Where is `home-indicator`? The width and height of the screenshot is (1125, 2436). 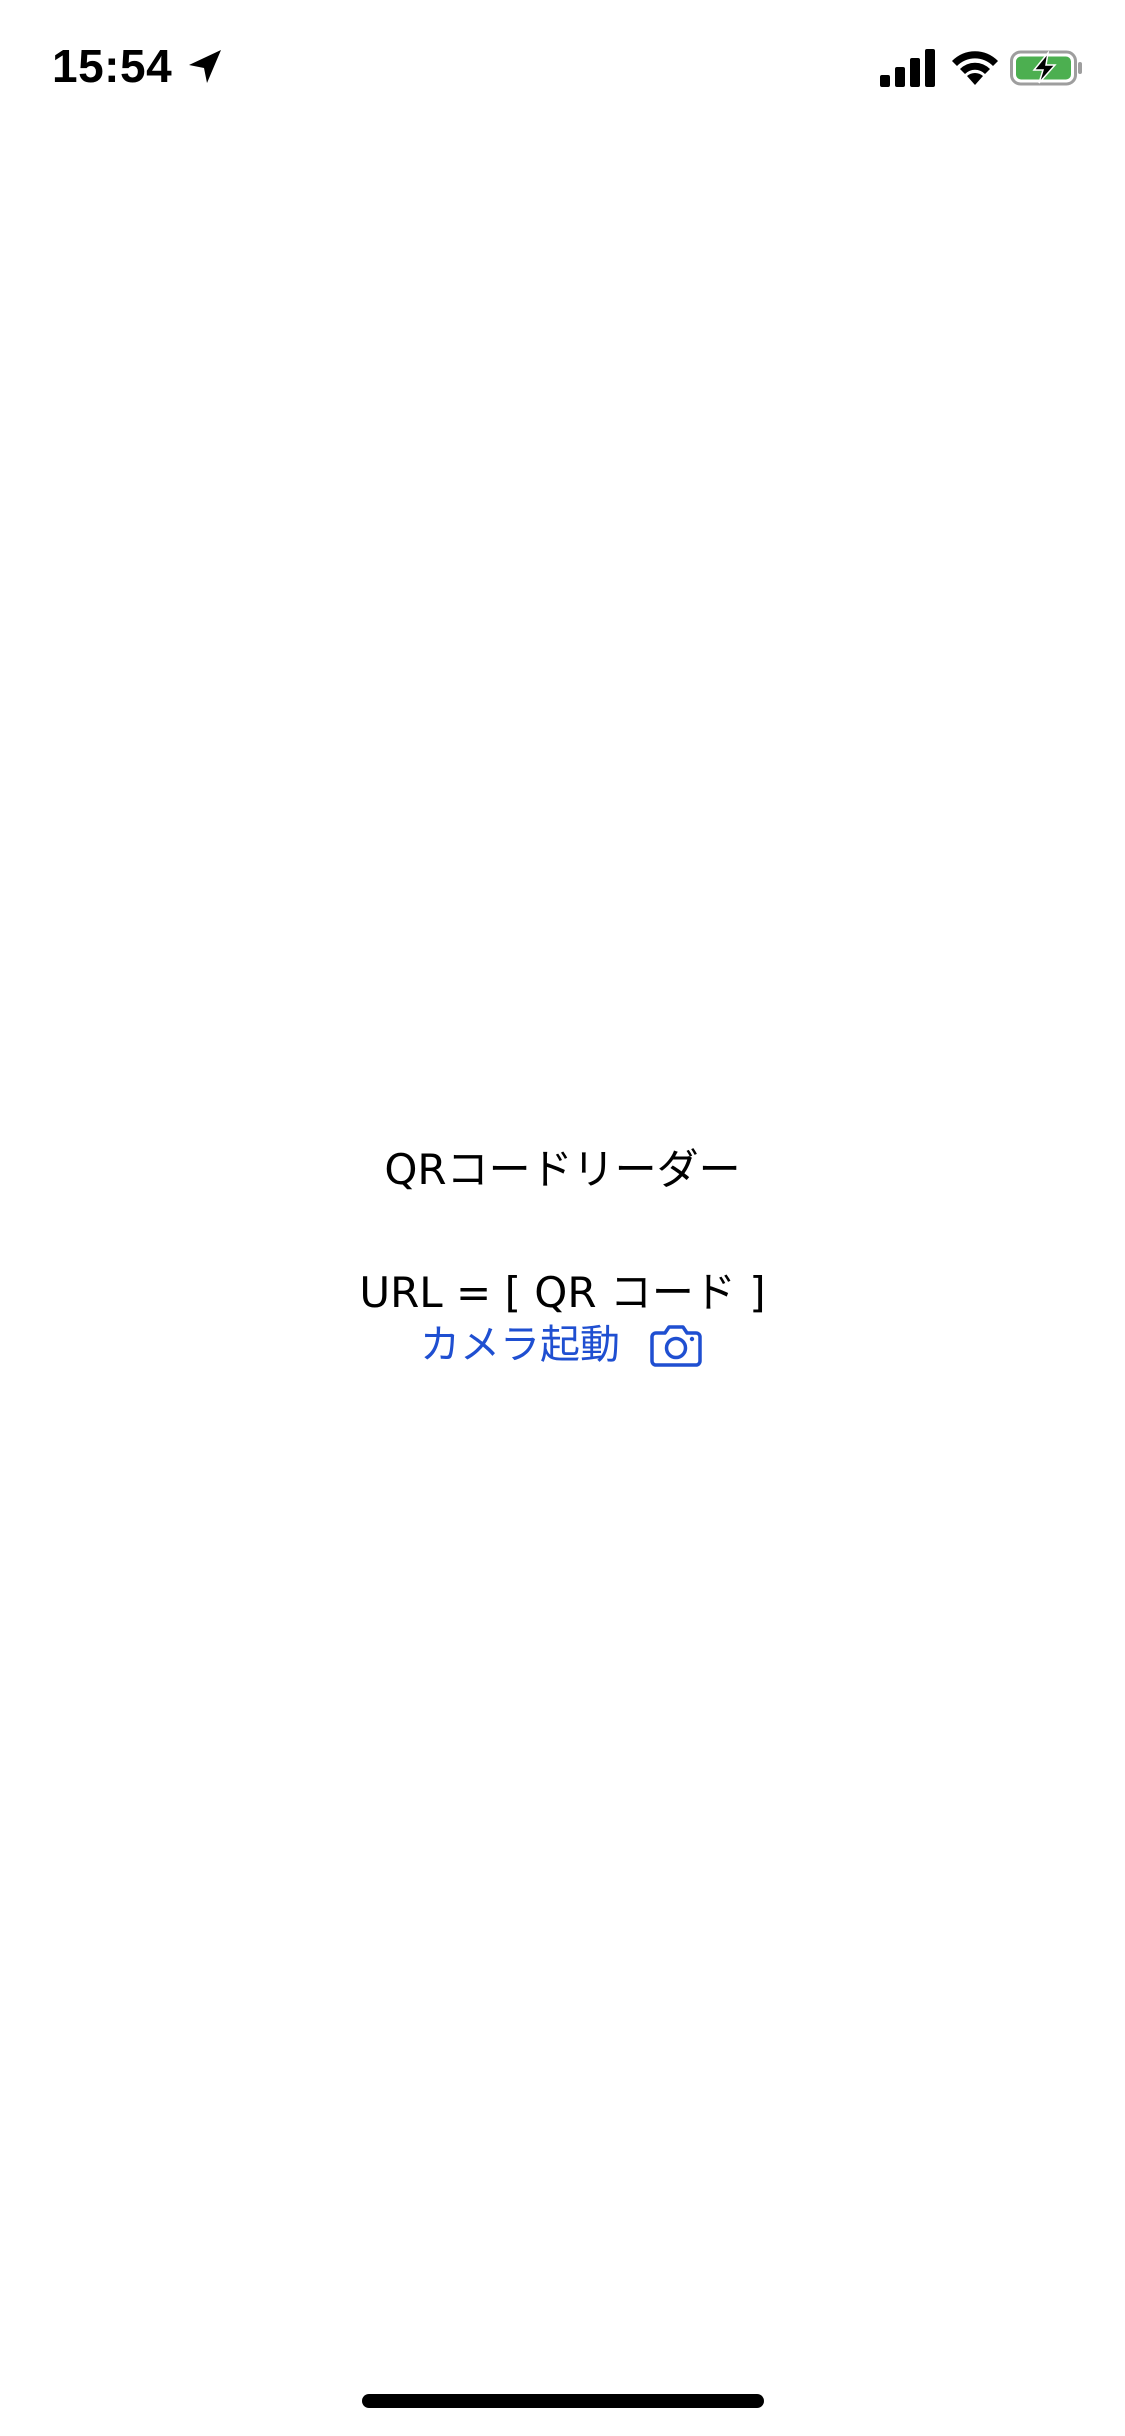 home-indicator is located at coordinates (563, 2401).